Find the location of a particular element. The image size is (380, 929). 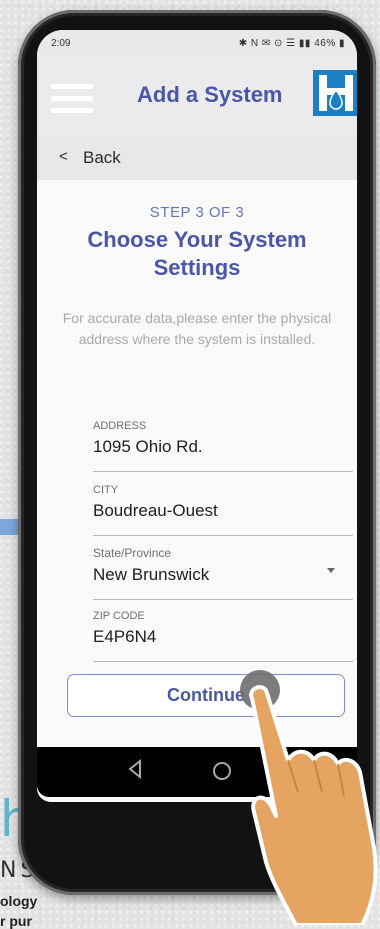

app-logo-icon is located at coordinates (335, 93).